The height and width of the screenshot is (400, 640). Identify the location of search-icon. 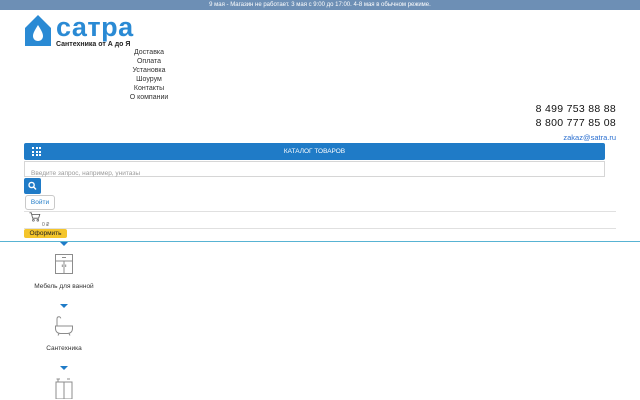
(32, 185).